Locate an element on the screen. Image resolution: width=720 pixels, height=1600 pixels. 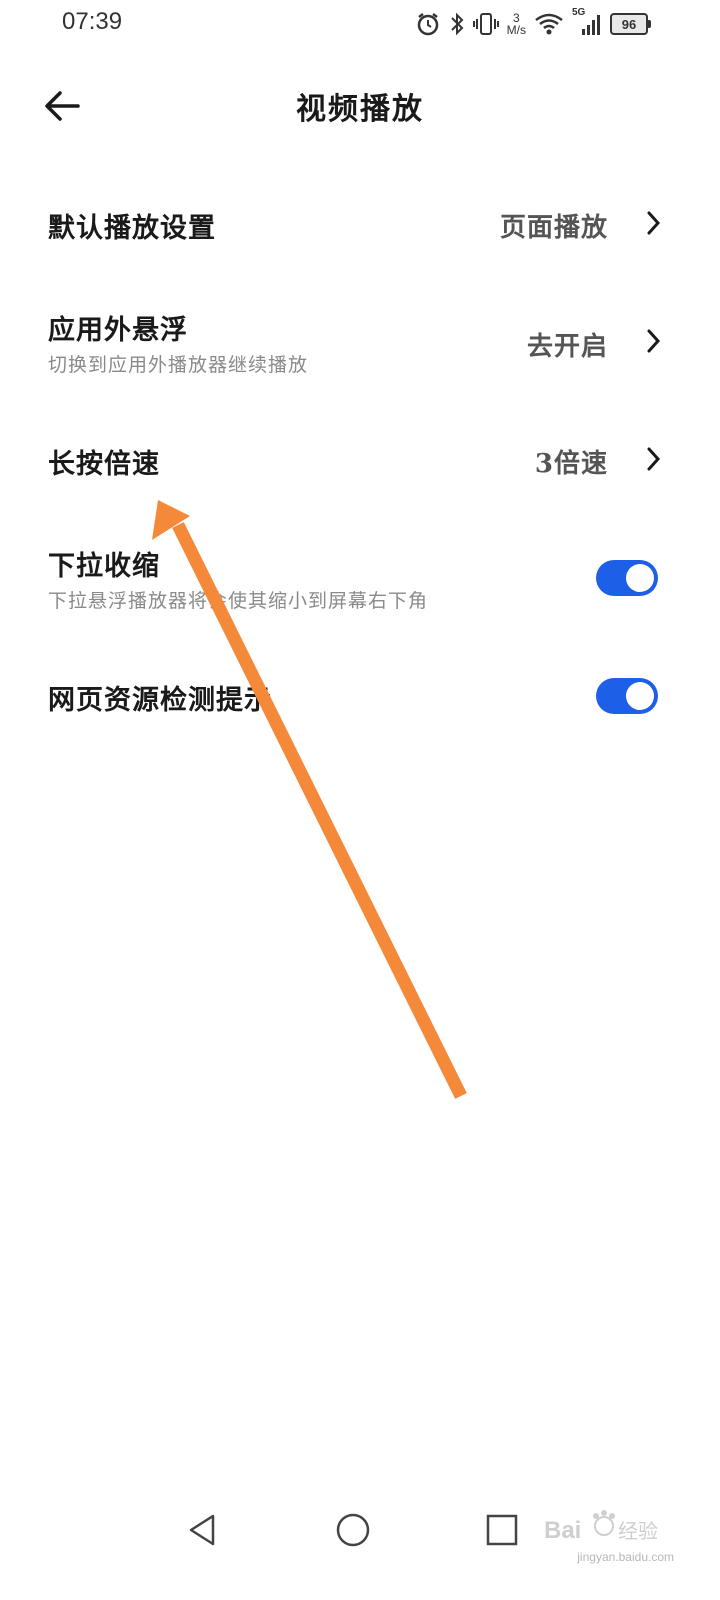
setting-pull-down-shrink-subtitle: 下拉悬浮播放器将会使其缩小到屏幕右下角 is located at coordinates (238, 601).